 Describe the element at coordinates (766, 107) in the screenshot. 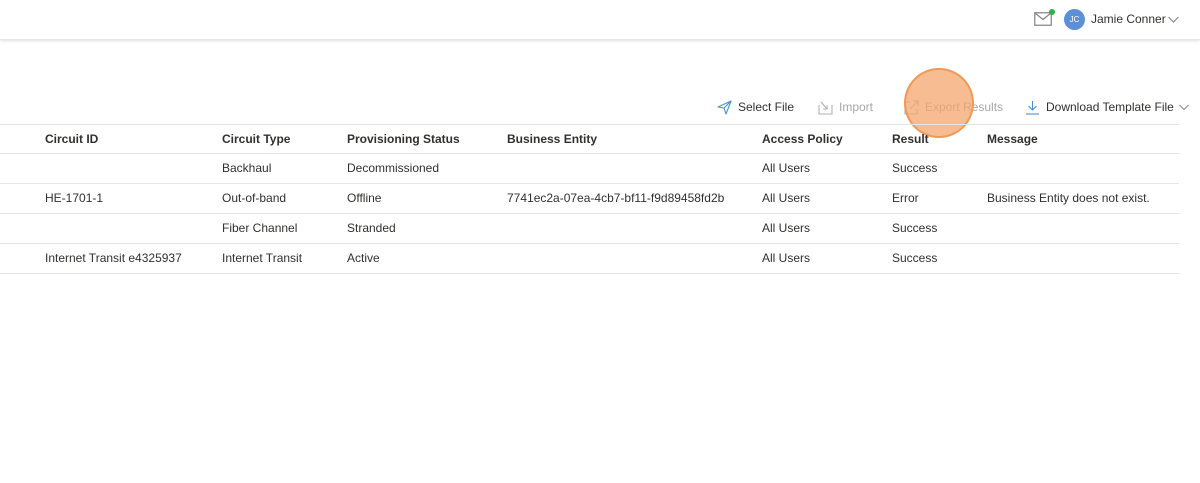

I see `select-file-label: Select File` at that location.